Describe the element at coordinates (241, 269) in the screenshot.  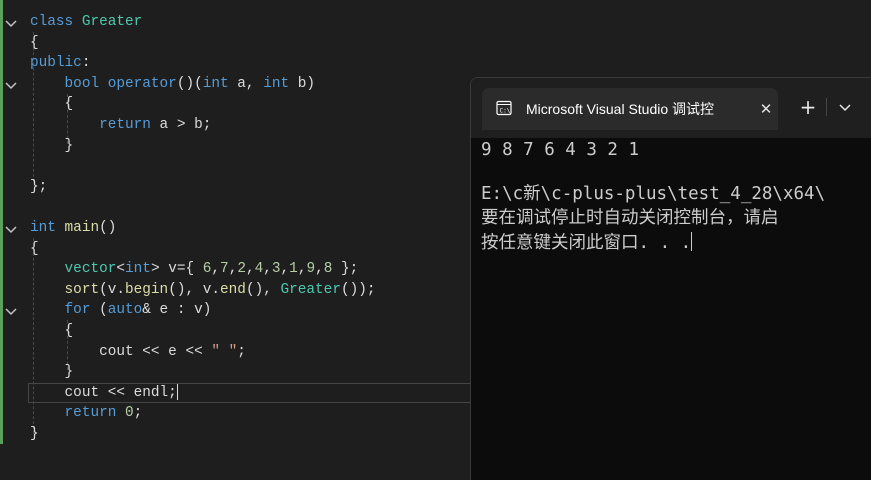
I see `code-token: 2` at that location.